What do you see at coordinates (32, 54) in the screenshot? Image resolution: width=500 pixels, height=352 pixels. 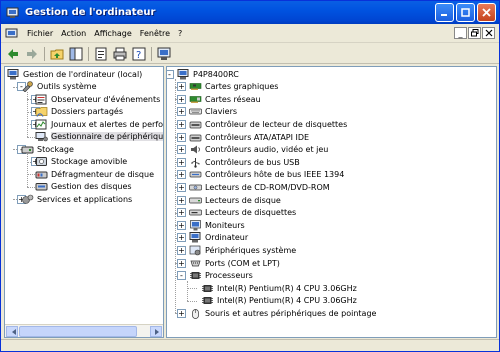 I see `forward-button` at bounding box center [32, 54].